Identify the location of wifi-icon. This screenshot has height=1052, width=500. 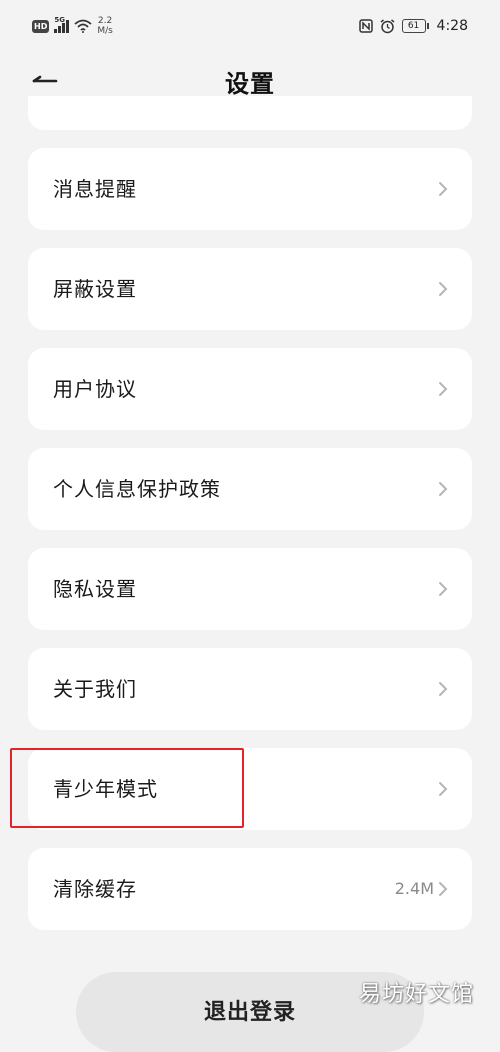
(83, 26).